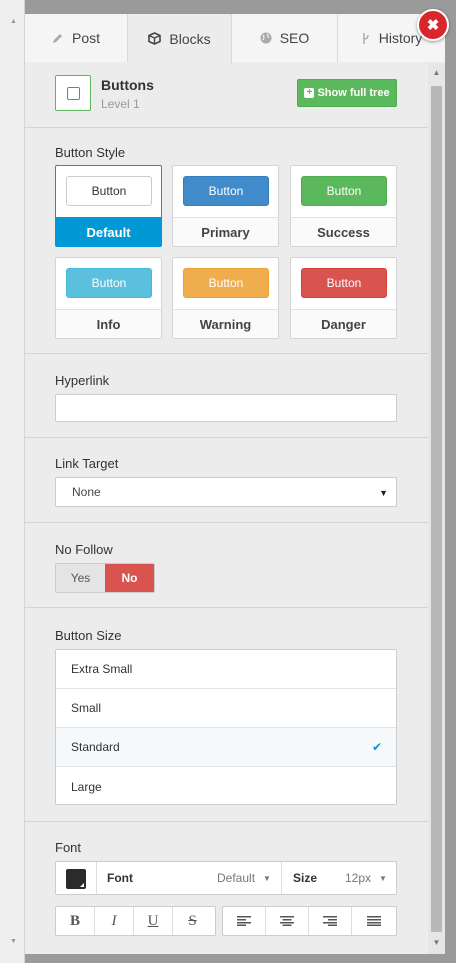 This screenshot has width=456, height=963. I want to click on no-follow-yes-button: Yes, so click(80, 578).